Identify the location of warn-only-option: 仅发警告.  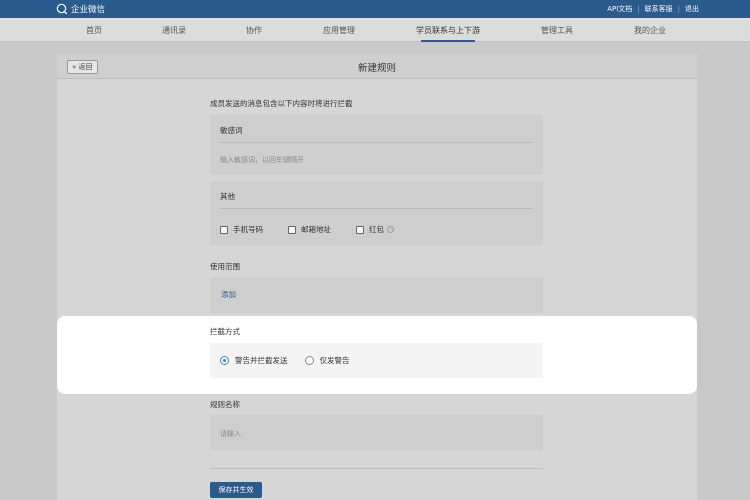
(327, 360).